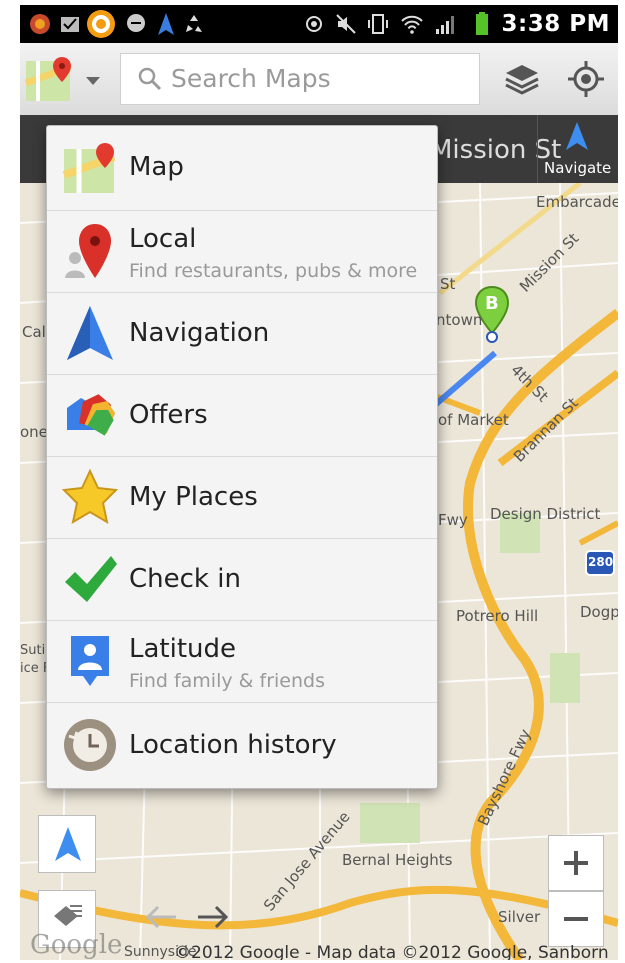 Image resolution: width=625 pixels, height=963 pixels. Describe the element at coordinates (90, 661) in the screenshot. I see `latitude-person-icon` at that location.